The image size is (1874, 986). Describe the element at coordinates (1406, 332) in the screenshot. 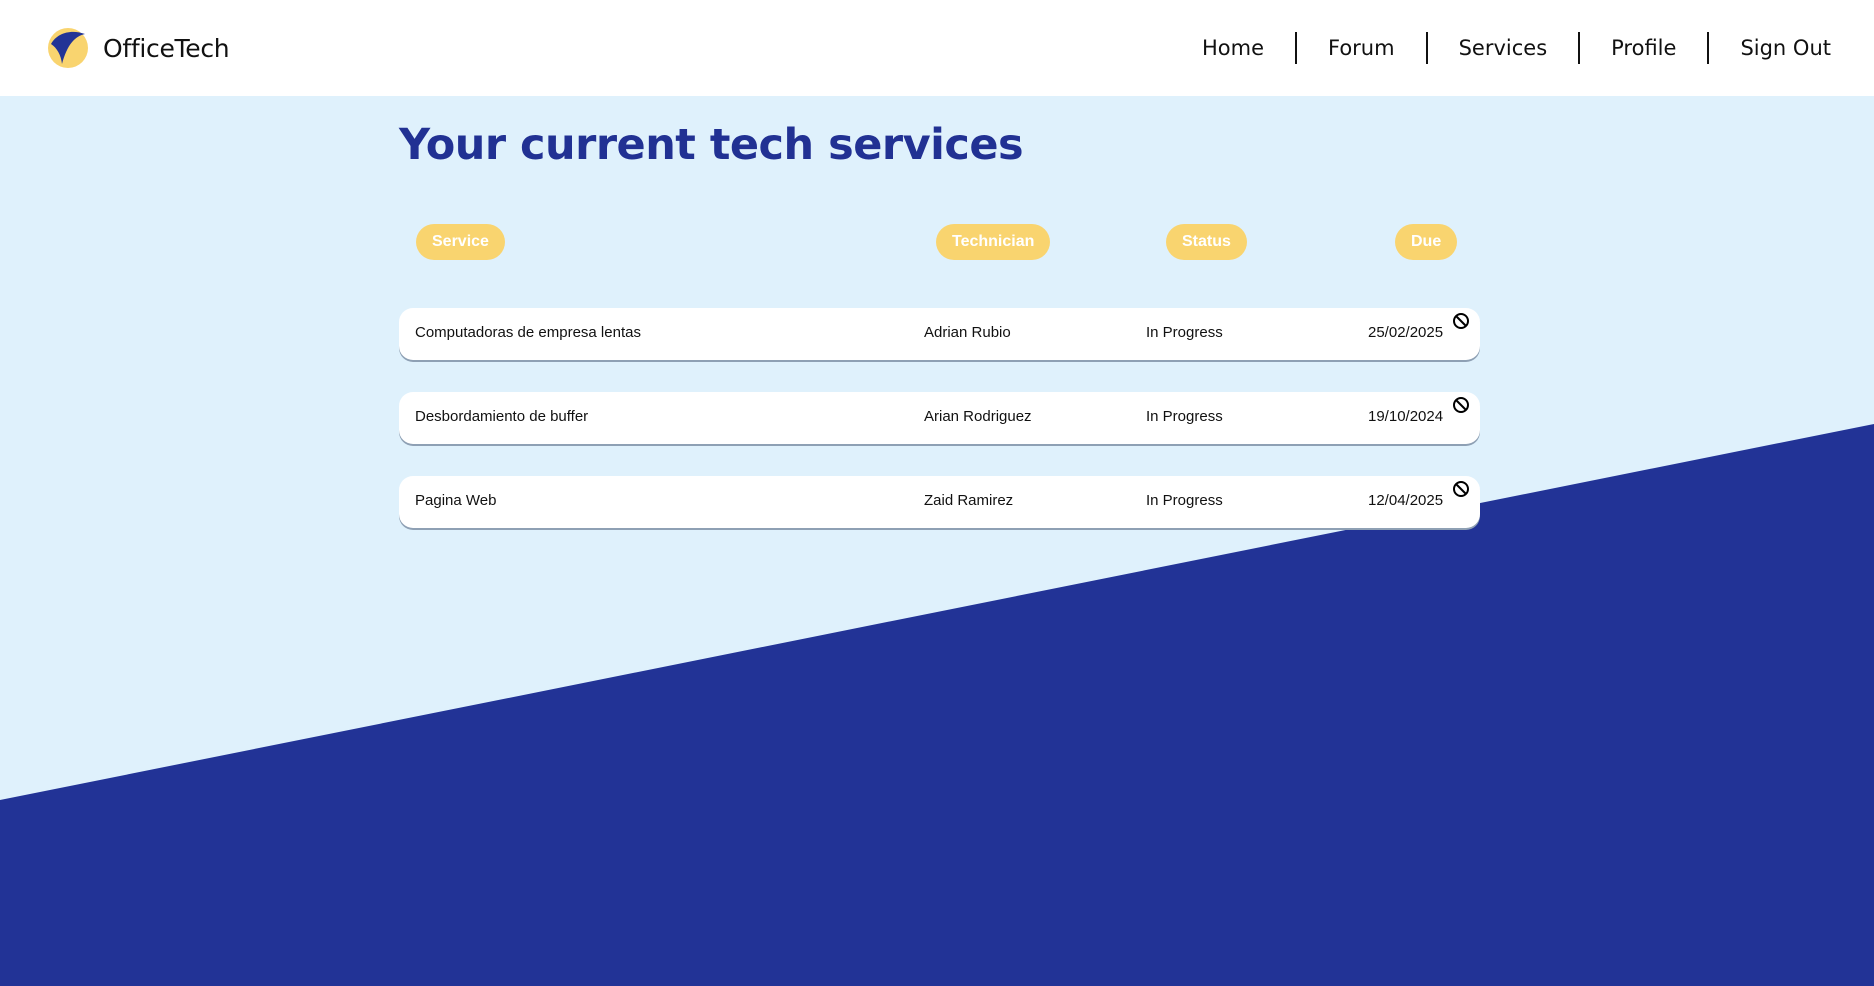

I see `due-date: 25/02/2025` at that location.